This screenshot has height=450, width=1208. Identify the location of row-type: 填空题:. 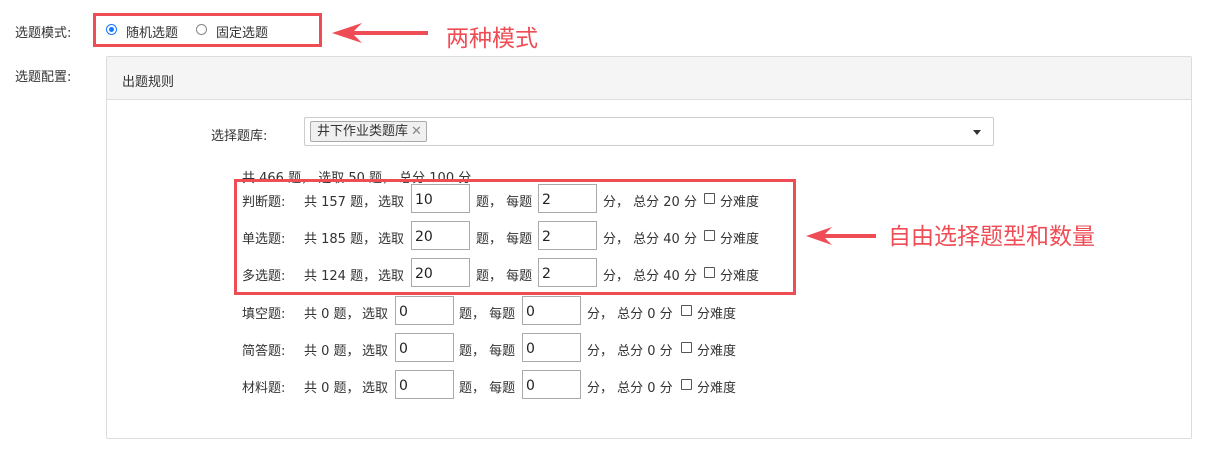
(264, 314).